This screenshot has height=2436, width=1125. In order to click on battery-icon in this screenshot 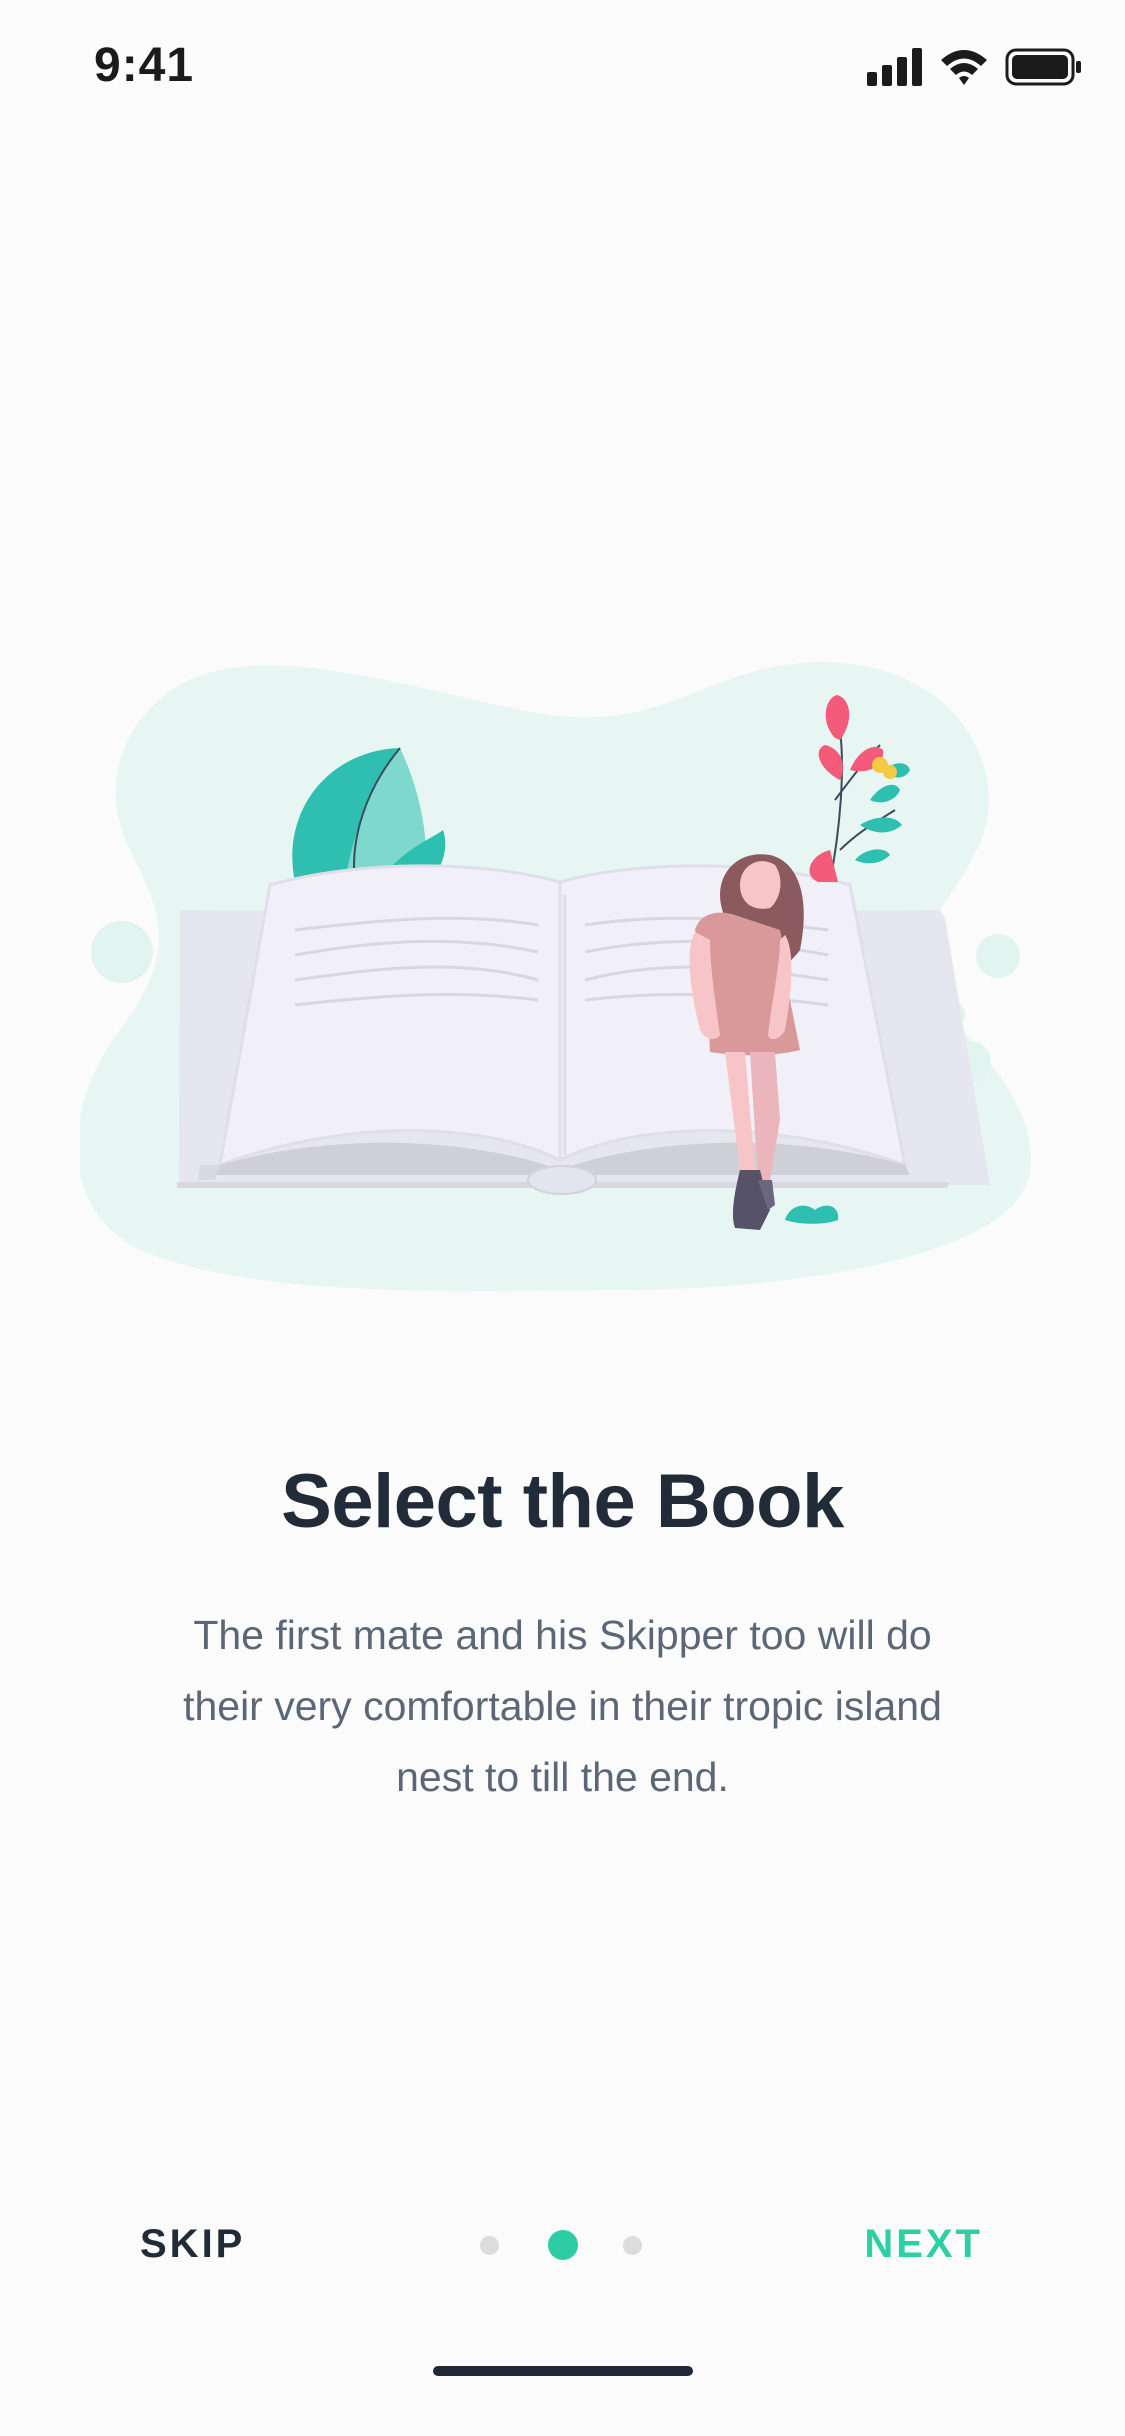, I will do `click(1043, 67)`.